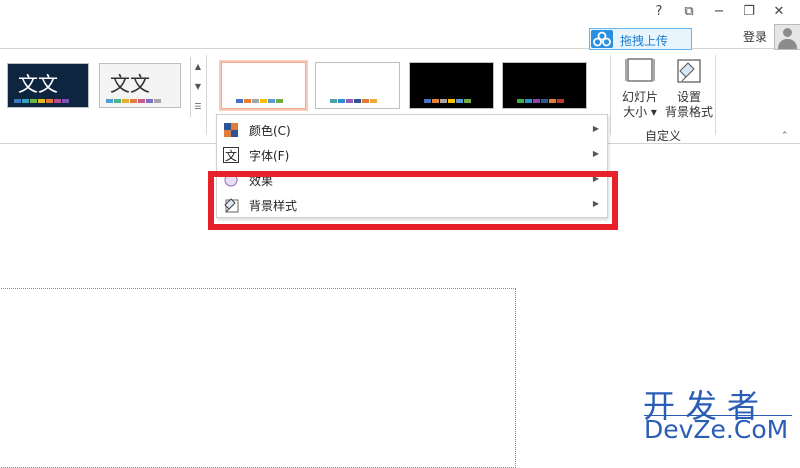 Image resolution: width=800 pixels, height=468 pixels. Describe the element at coordinates (716, 429) in the screenshot. I see `watermark-en: DevZe.CoM` at that location.